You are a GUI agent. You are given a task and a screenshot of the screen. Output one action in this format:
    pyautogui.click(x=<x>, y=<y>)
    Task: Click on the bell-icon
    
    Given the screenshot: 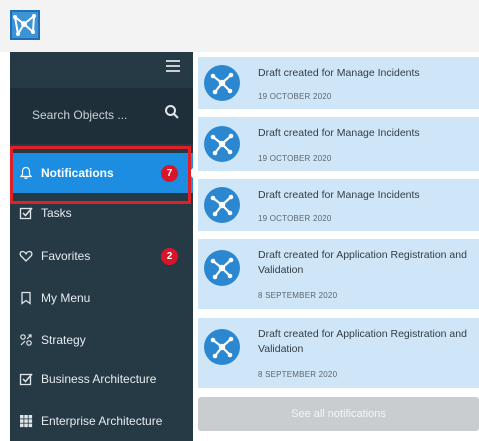 What is the action you would take?
    pyautogui.click(x=26, y=173)
    